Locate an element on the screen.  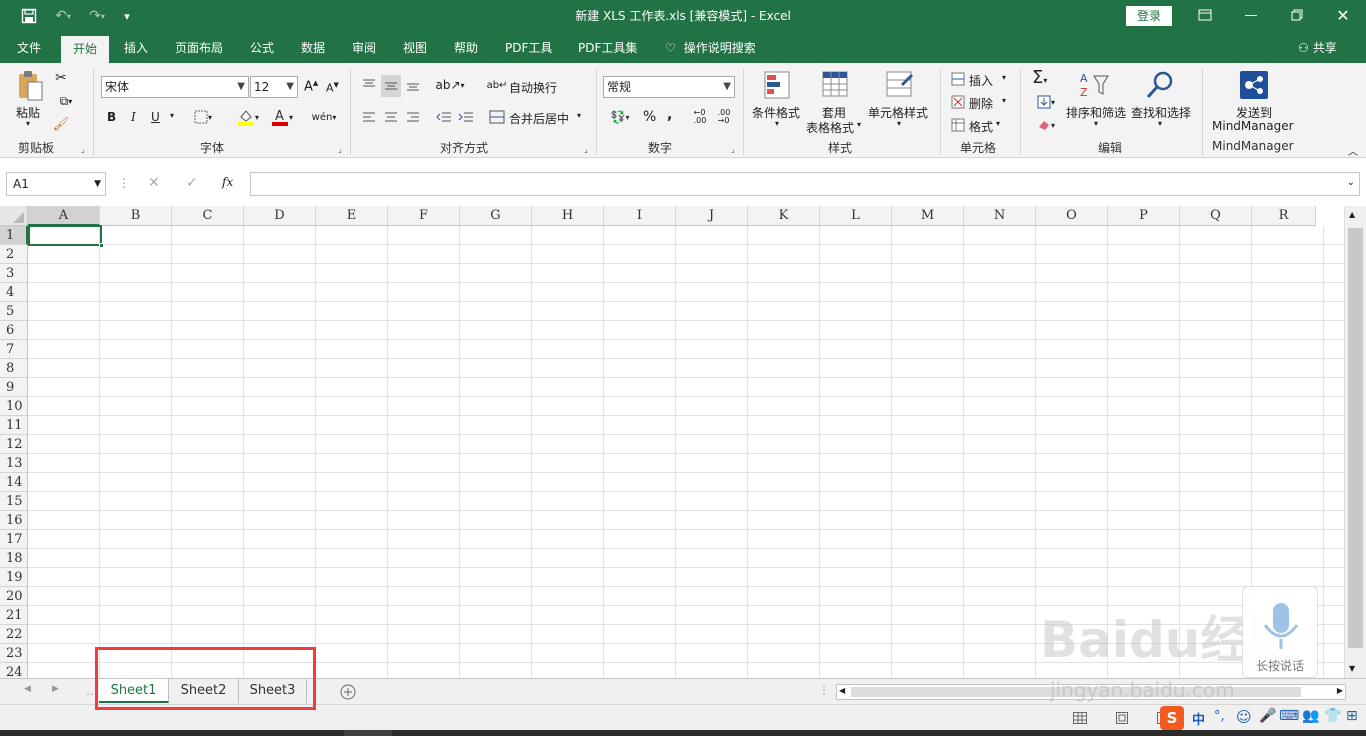
insert-cells-icon is located at coordinates (958, 79).